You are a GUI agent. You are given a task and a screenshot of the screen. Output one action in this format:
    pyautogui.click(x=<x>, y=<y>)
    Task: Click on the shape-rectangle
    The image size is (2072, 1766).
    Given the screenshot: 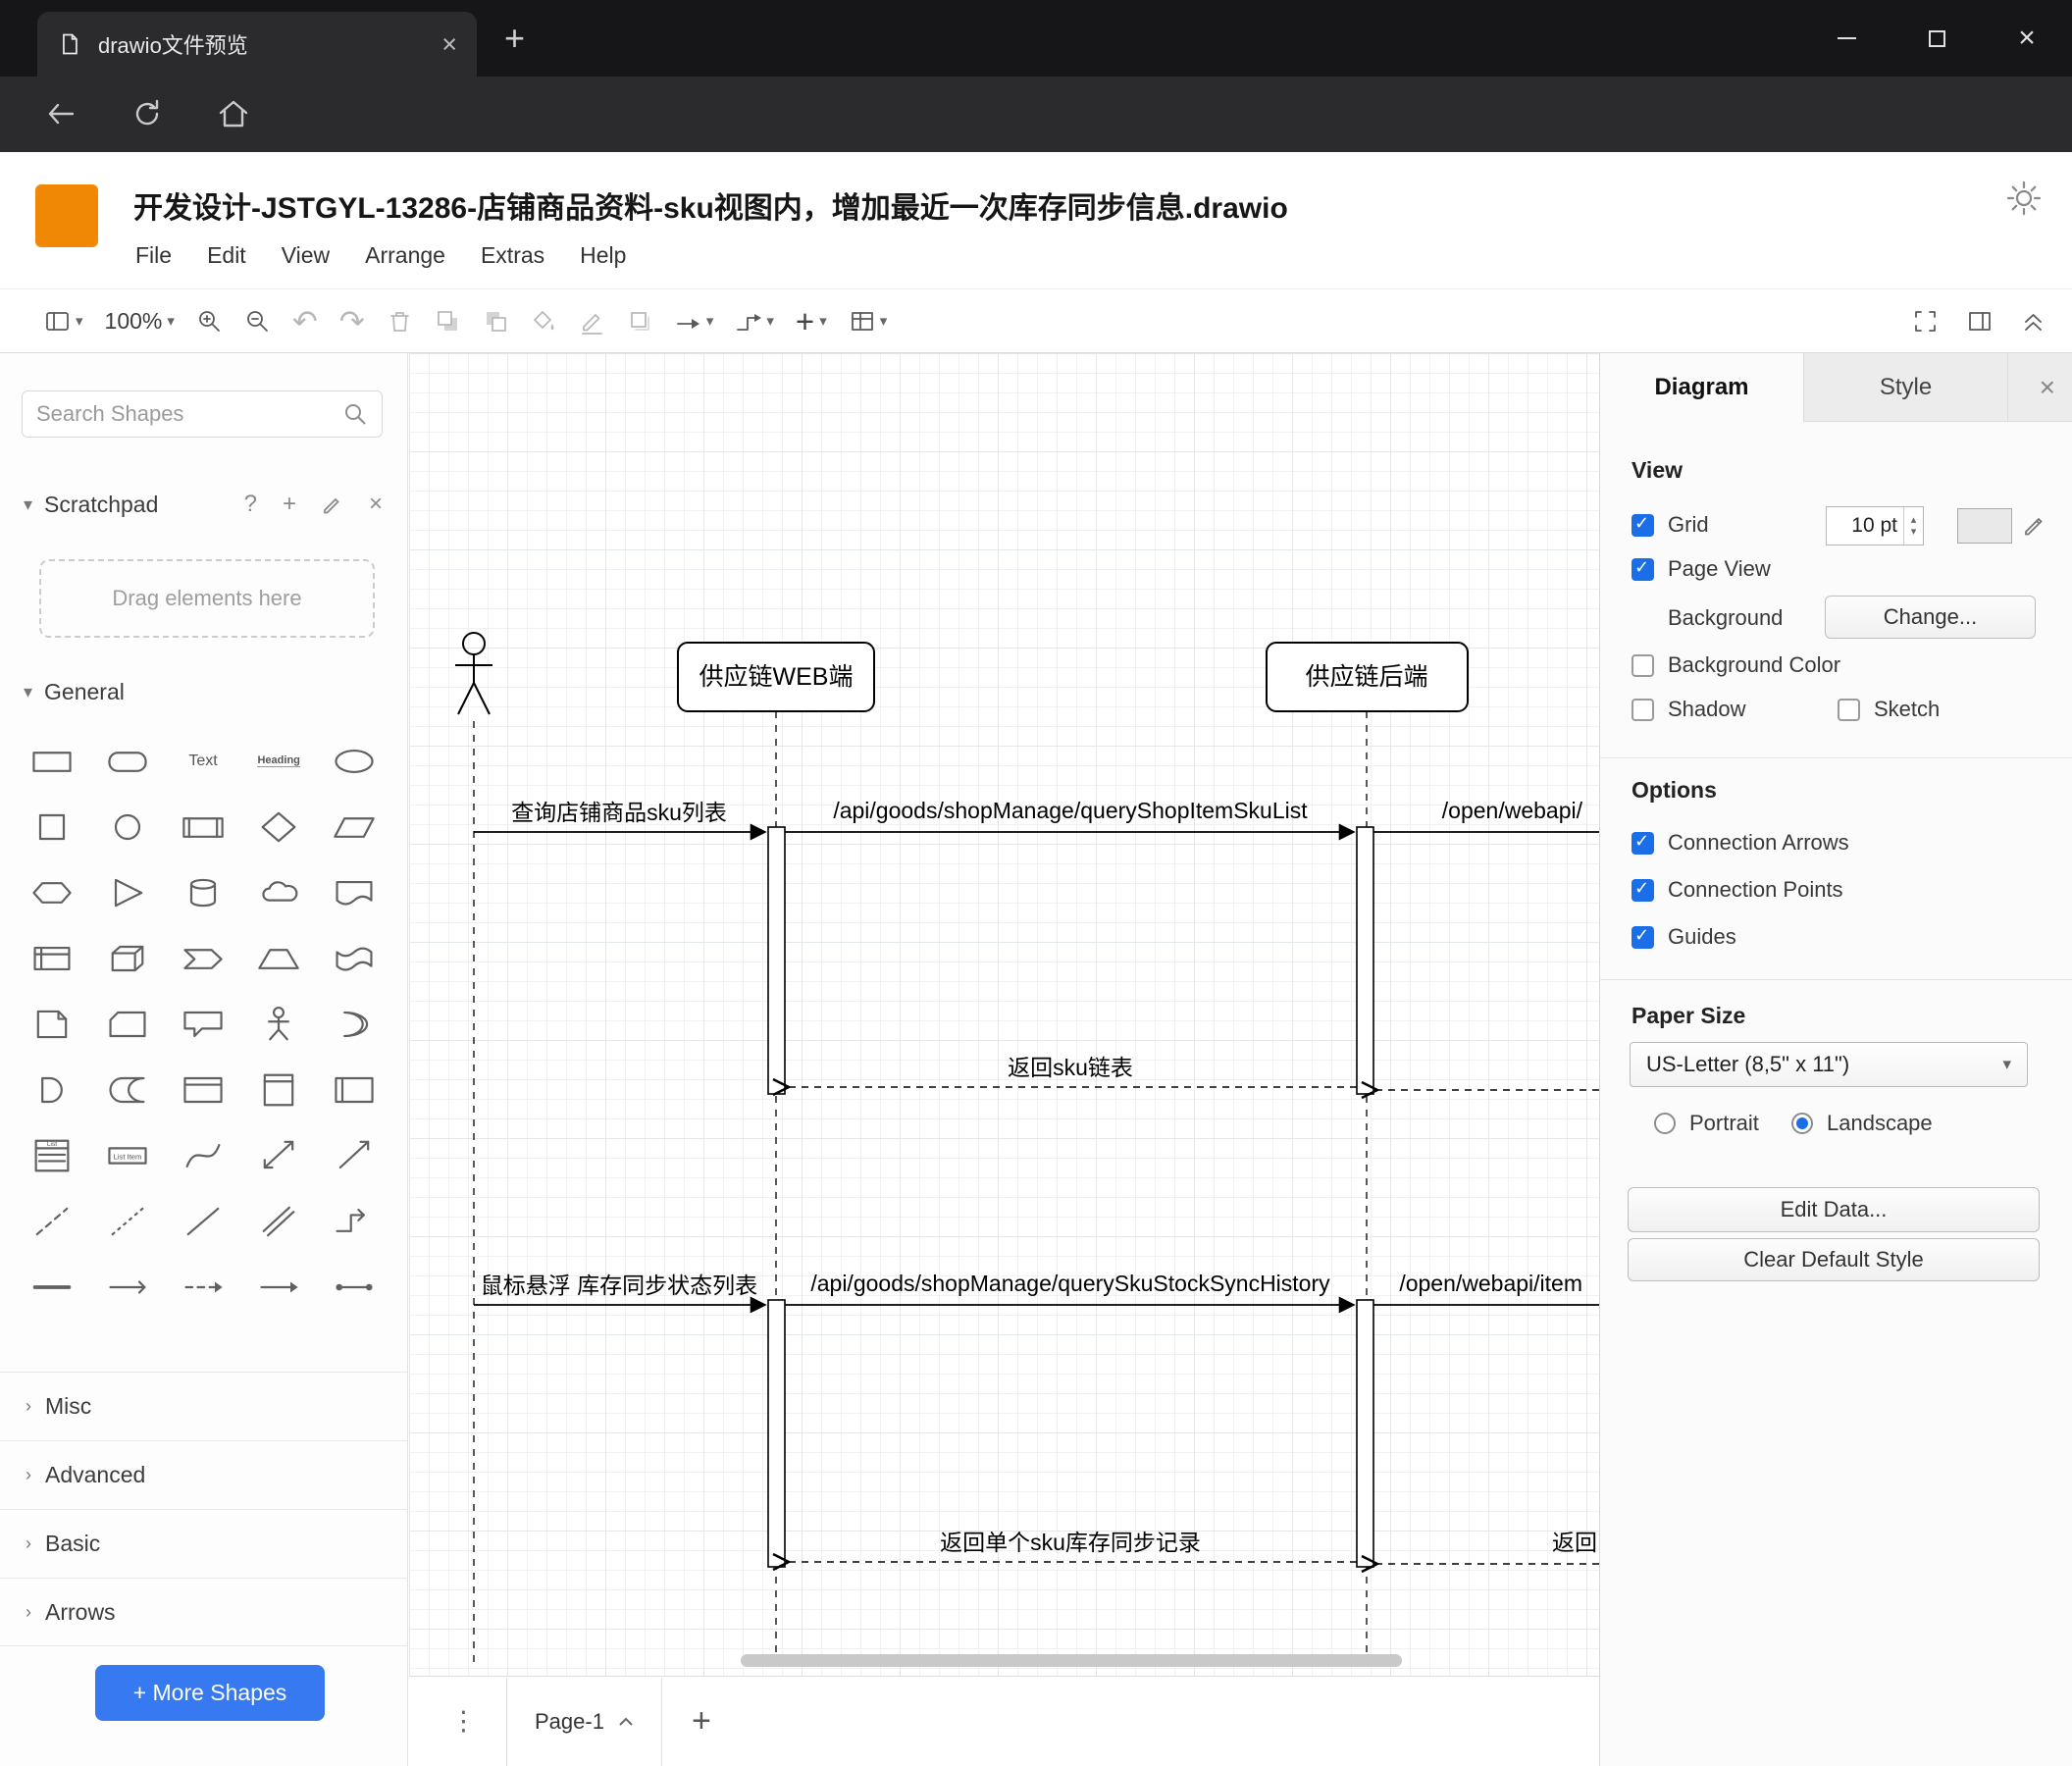 What is the action you would take?
    pyautogui.click(x=51, y=761)
    